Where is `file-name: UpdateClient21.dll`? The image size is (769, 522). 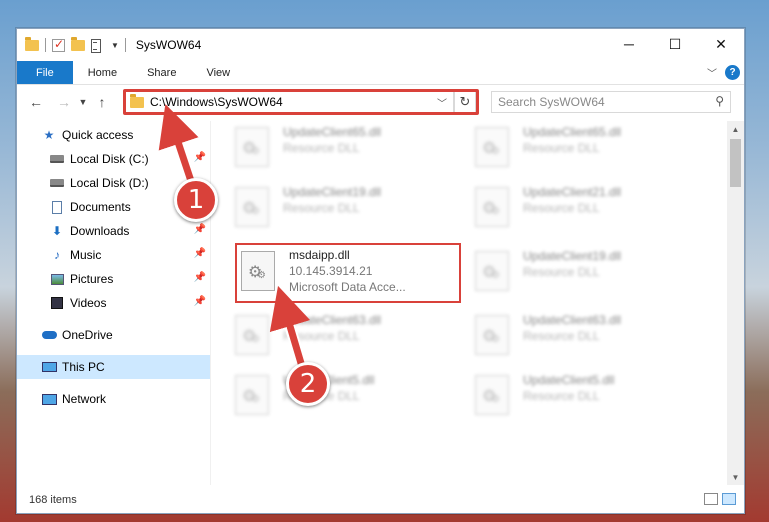
file-name: UpdateClient21.dll is located at coordinates (572, 192).